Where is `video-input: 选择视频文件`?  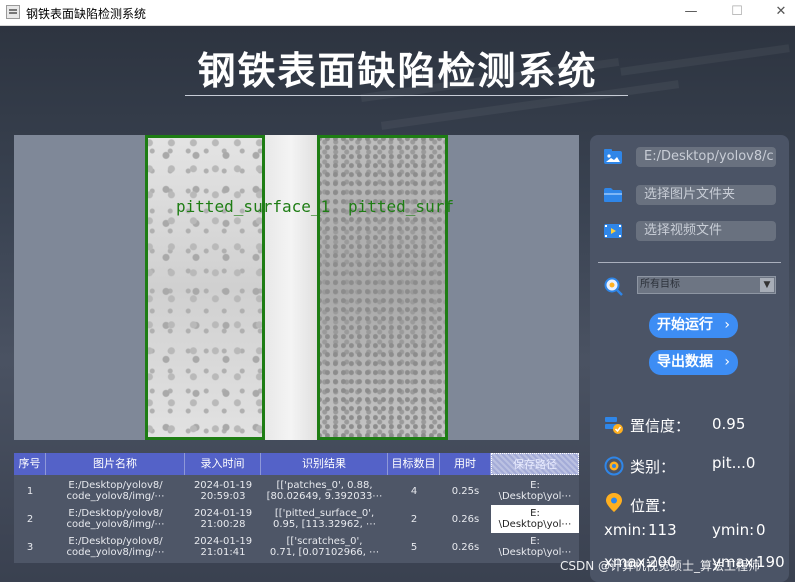
video-input: 选择视频文件 is located at coordinates (706, 231).